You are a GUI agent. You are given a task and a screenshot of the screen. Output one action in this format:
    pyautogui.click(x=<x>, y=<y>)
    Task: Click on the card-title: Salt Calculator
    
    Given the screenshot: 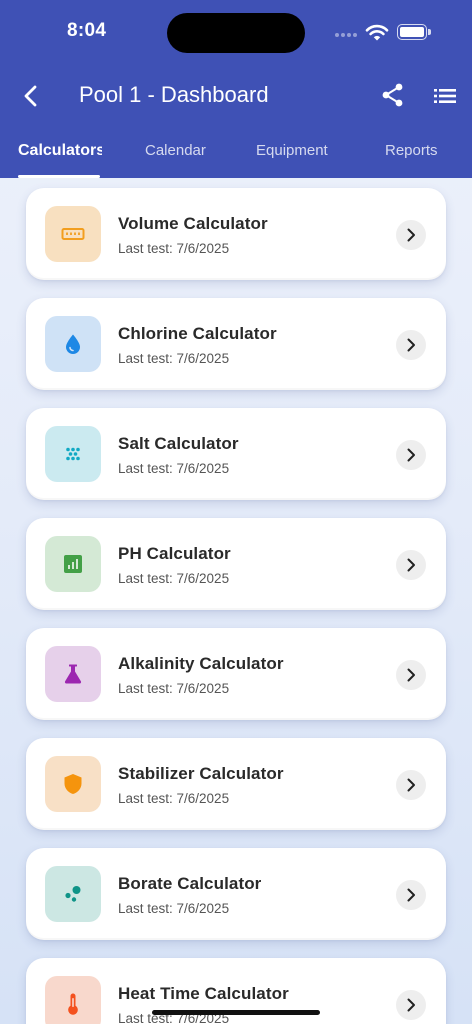 What is the action you would take?
    pyautogui.click(x=178, y=443)
    